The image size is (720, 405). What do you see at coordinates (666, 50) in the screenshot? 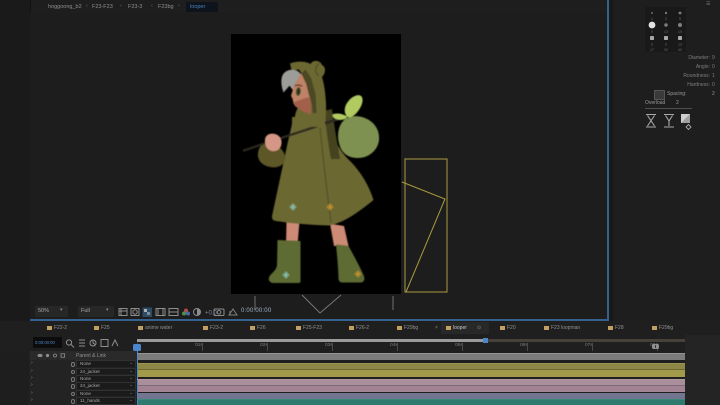
I see `svg-text: 30` at bounding box center [666, 50].